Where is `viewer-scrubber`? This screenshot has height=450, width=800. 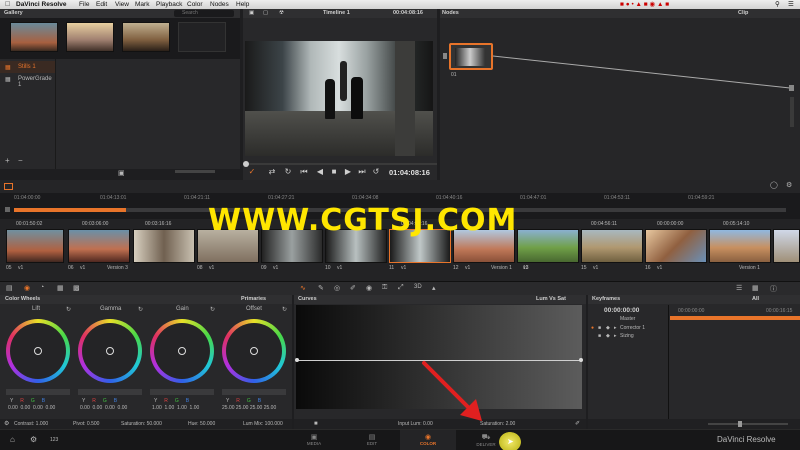
viewer-scrubber is located at coordinates (340, 164).